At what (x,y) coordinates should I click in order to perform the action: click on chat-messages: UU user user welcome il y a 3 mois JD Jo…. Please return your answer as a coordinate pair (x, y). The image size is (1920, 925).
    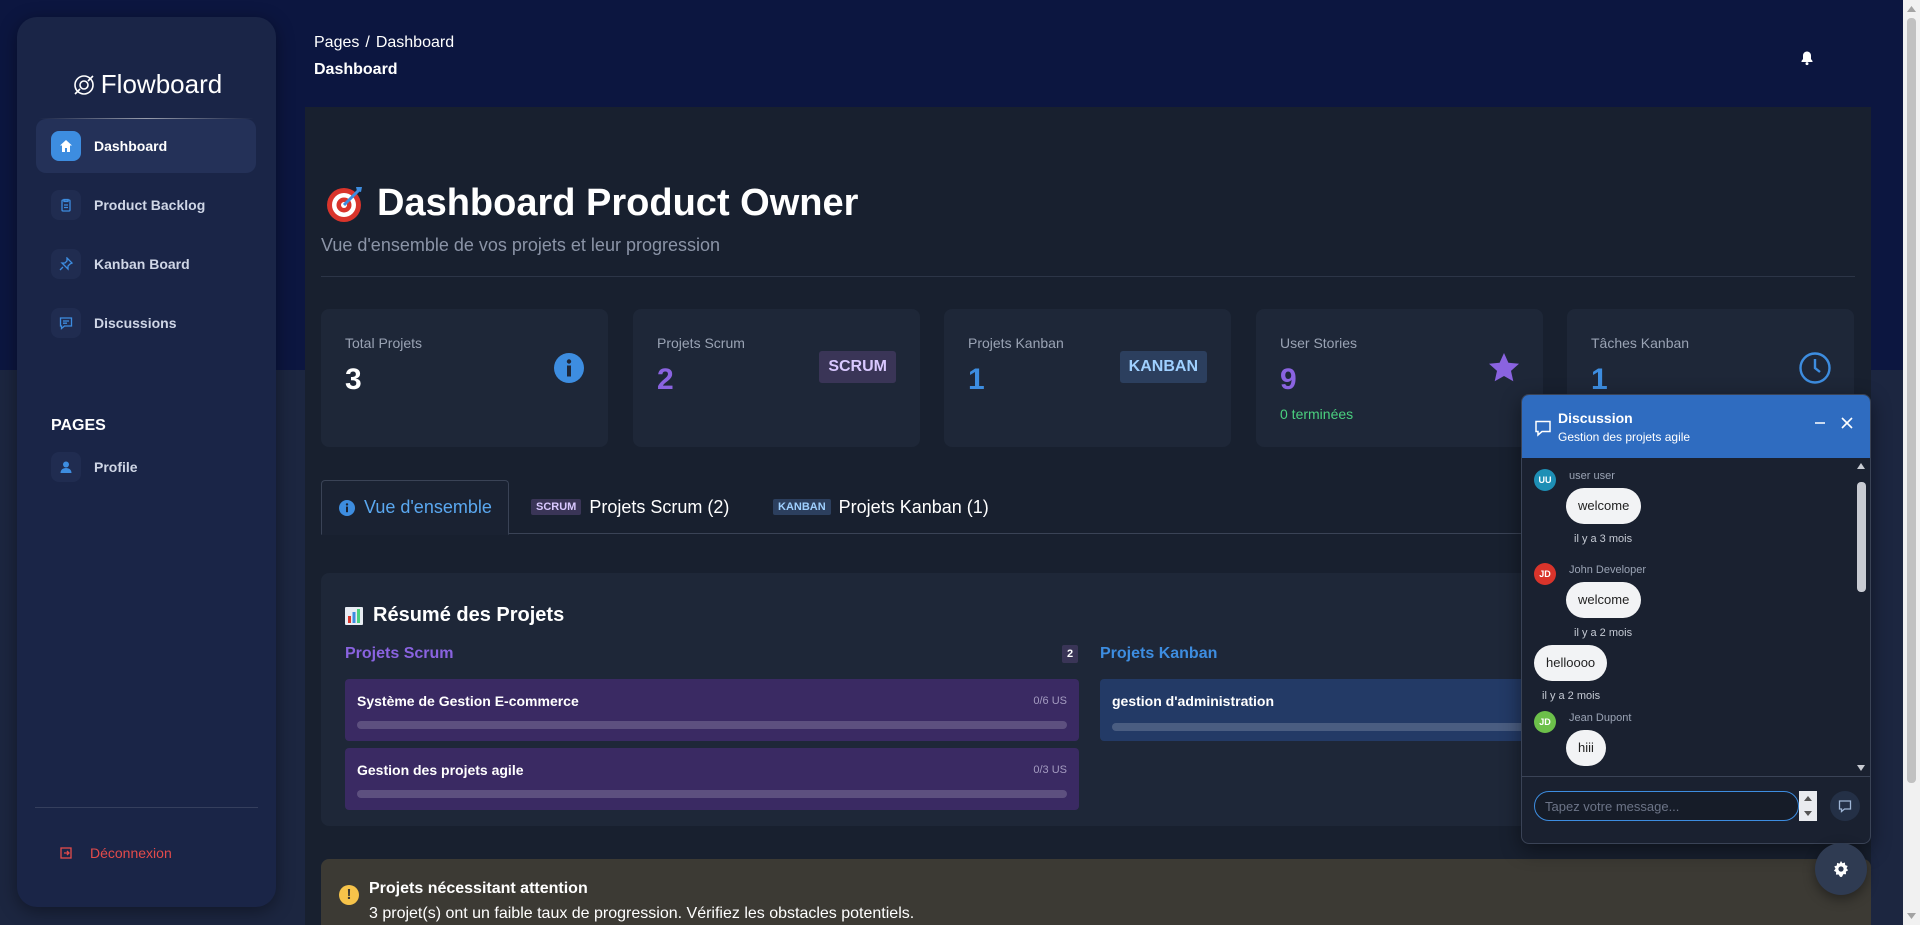
    Looking at the image, I should click on (1687, 617).